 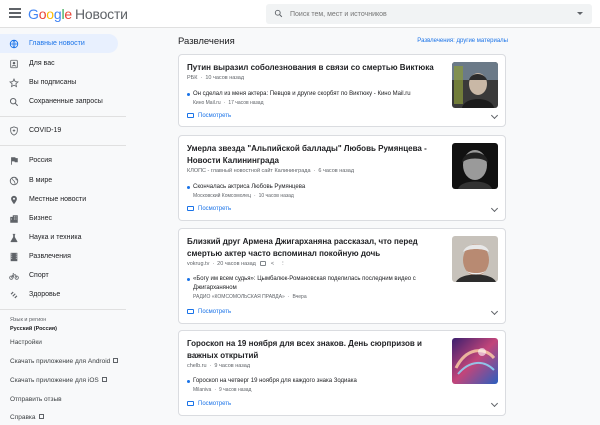 I want to click on search-input, so click(x=425, y=14).